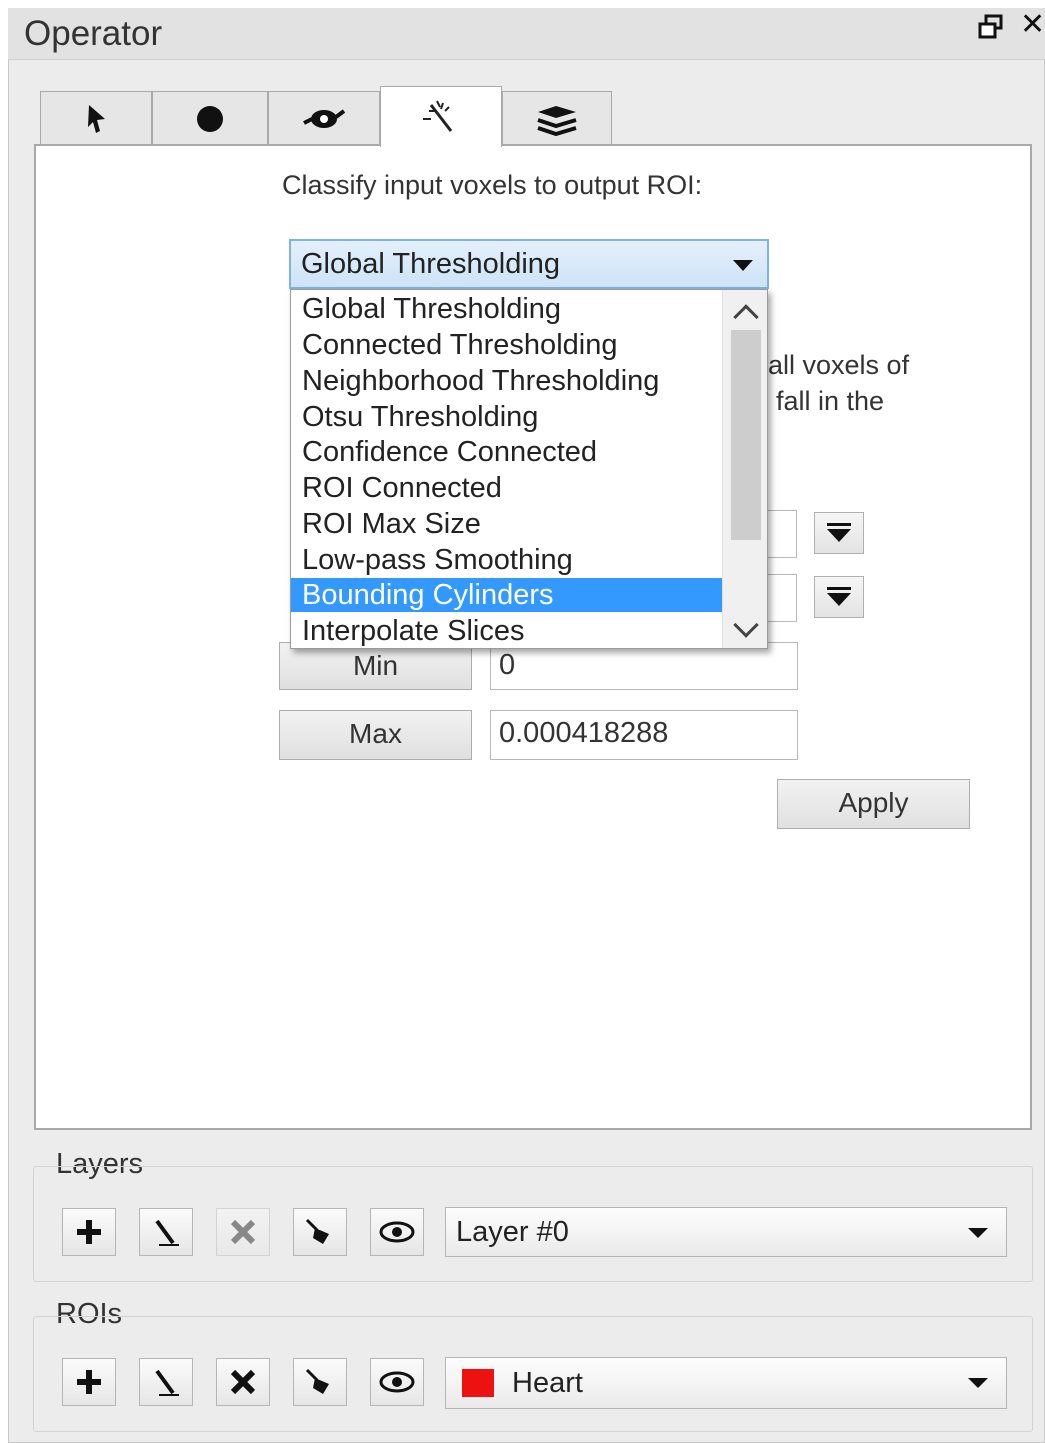  Describe the element at coordinates (746, 317) in the screenshot. I see `scroll-up-icon` at that location.